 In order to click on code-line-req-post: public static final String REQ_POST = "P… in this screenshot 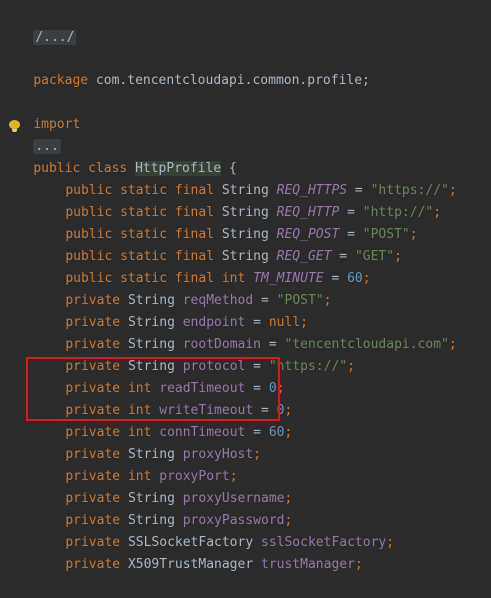, I will do `click(209, 222)`.